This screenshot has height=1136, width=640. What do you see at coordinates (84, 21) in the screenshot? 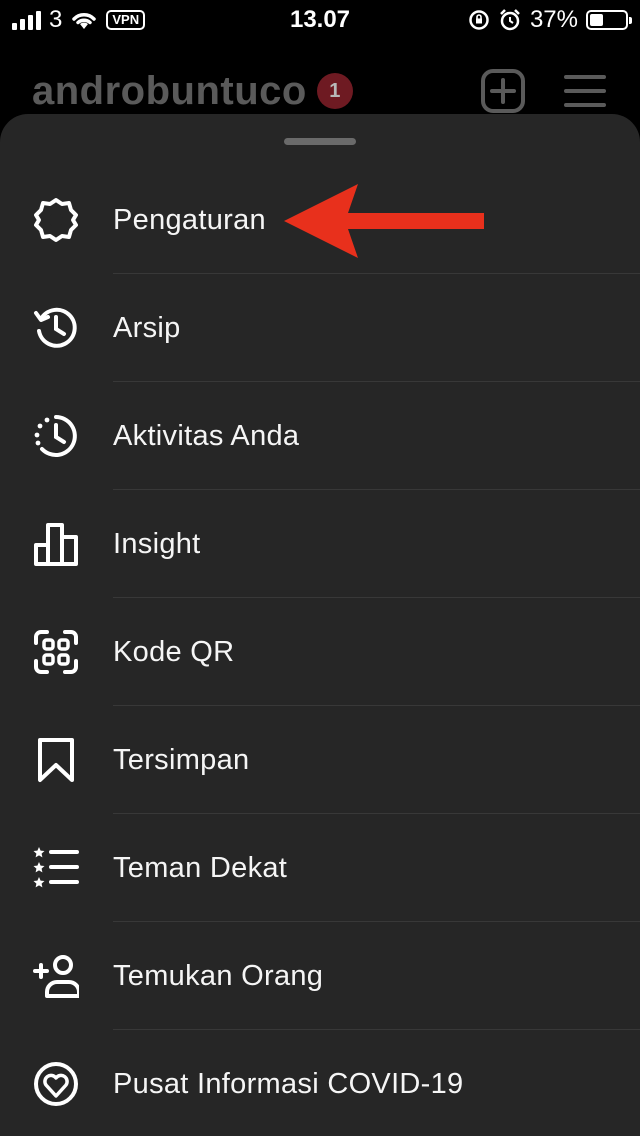
I see `wifi-icon` at bounding box center [84, 21].